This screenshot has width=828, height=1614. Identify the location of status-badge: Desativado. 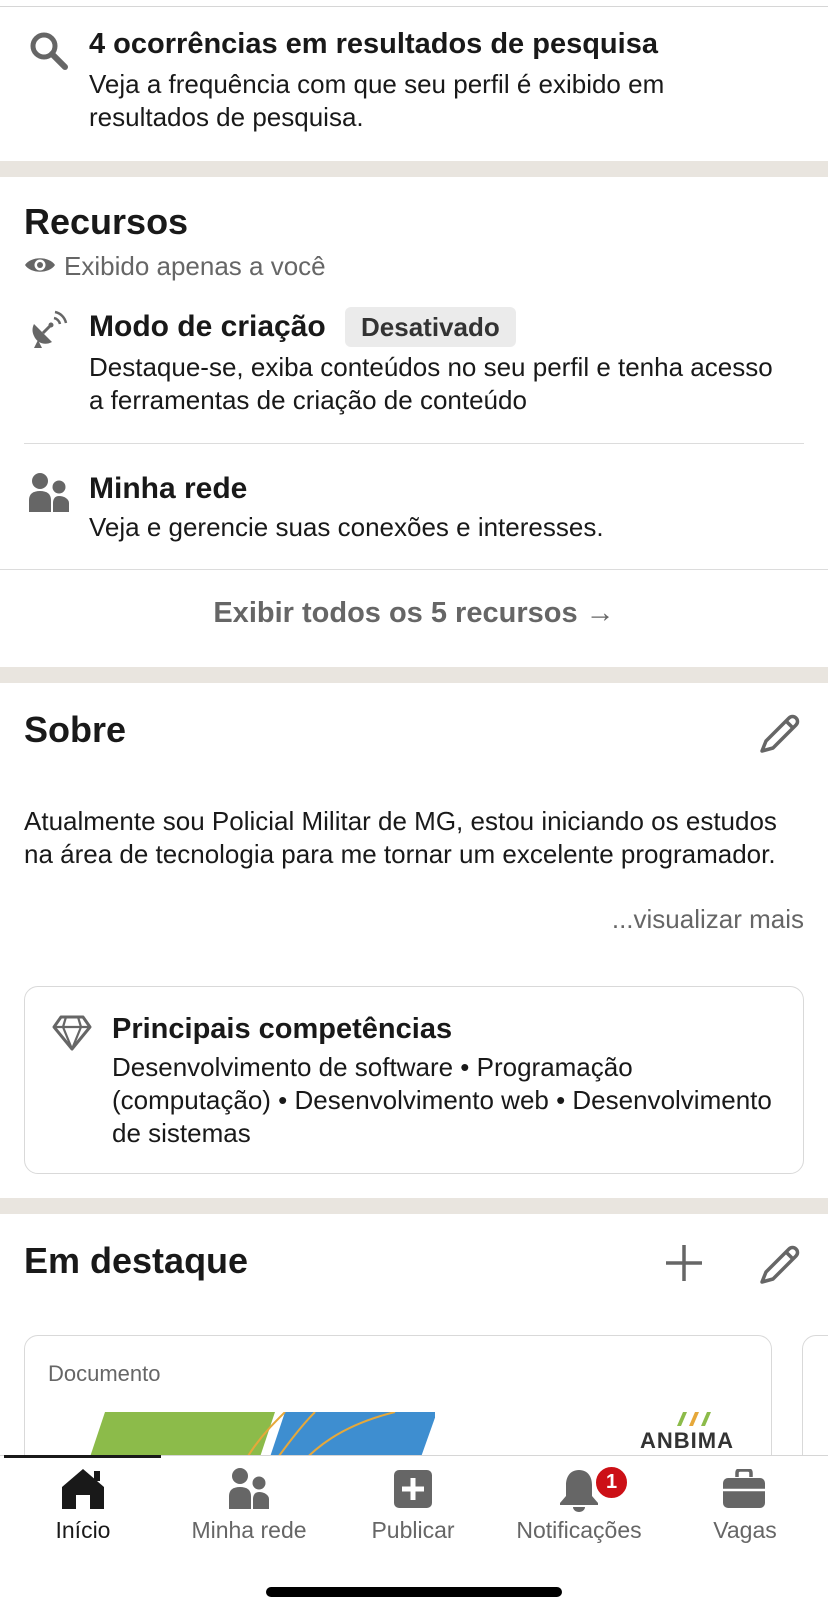
(430, 327).